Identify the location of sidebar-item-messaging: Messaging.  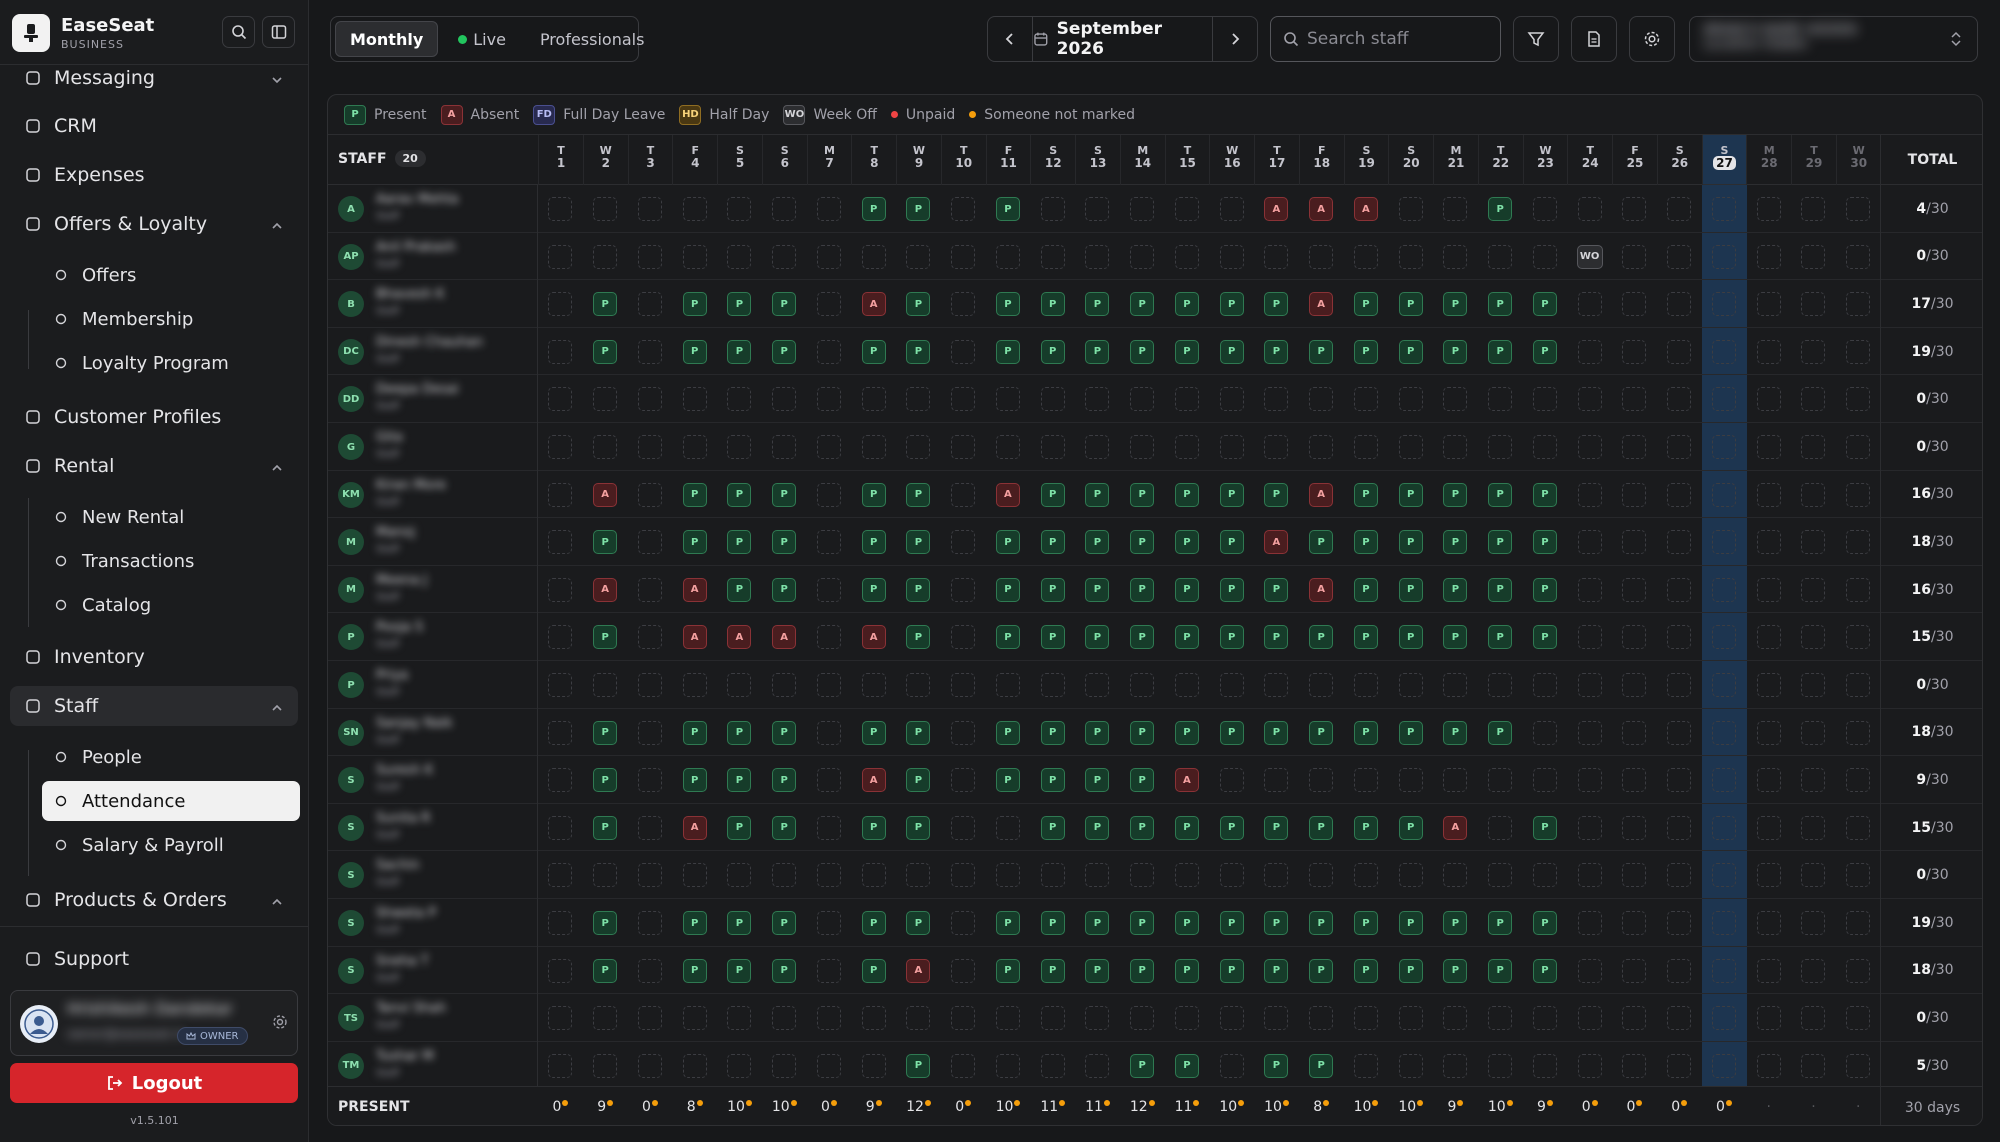
(154, 78).